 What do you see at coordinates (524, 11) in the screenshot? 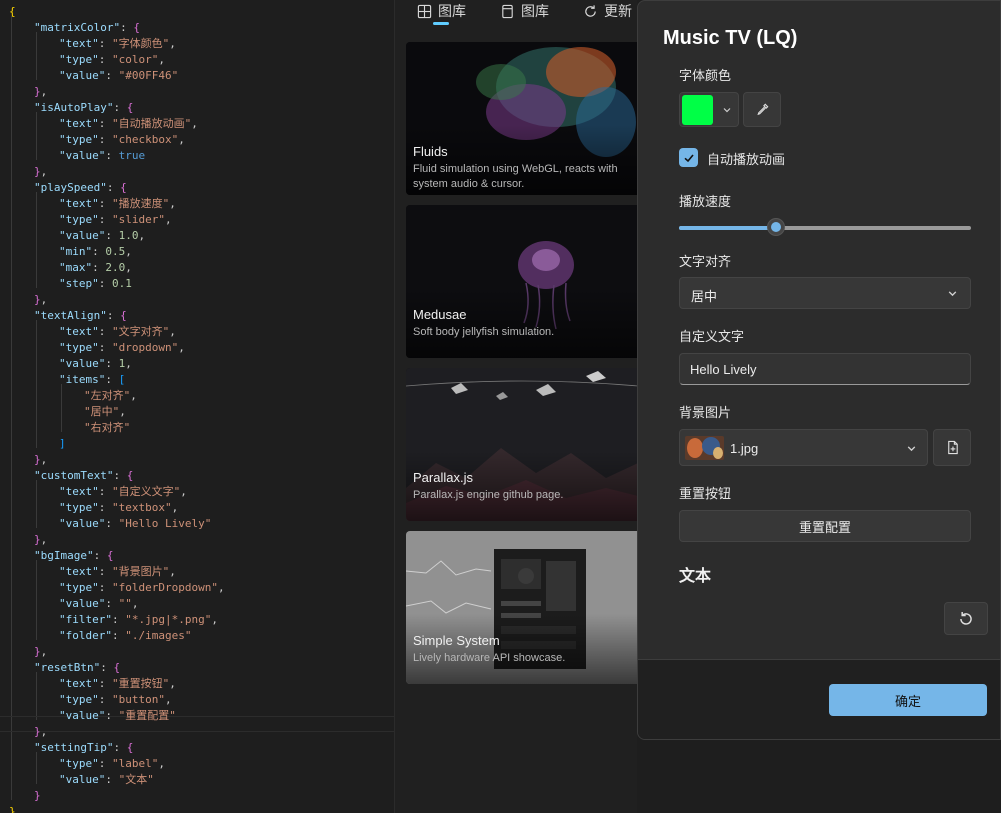
I see `tab-wallpaper: 图库` at bounding box center [524, 11].